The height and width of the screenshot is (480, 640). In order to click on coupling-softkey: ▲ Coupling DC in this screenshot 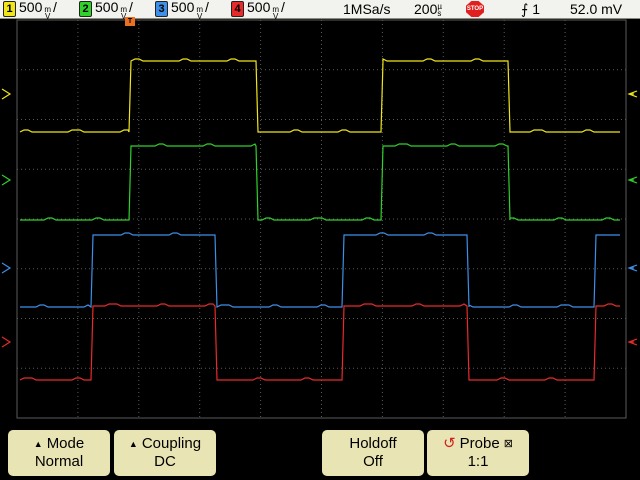, I will do `click(165, 453)`.